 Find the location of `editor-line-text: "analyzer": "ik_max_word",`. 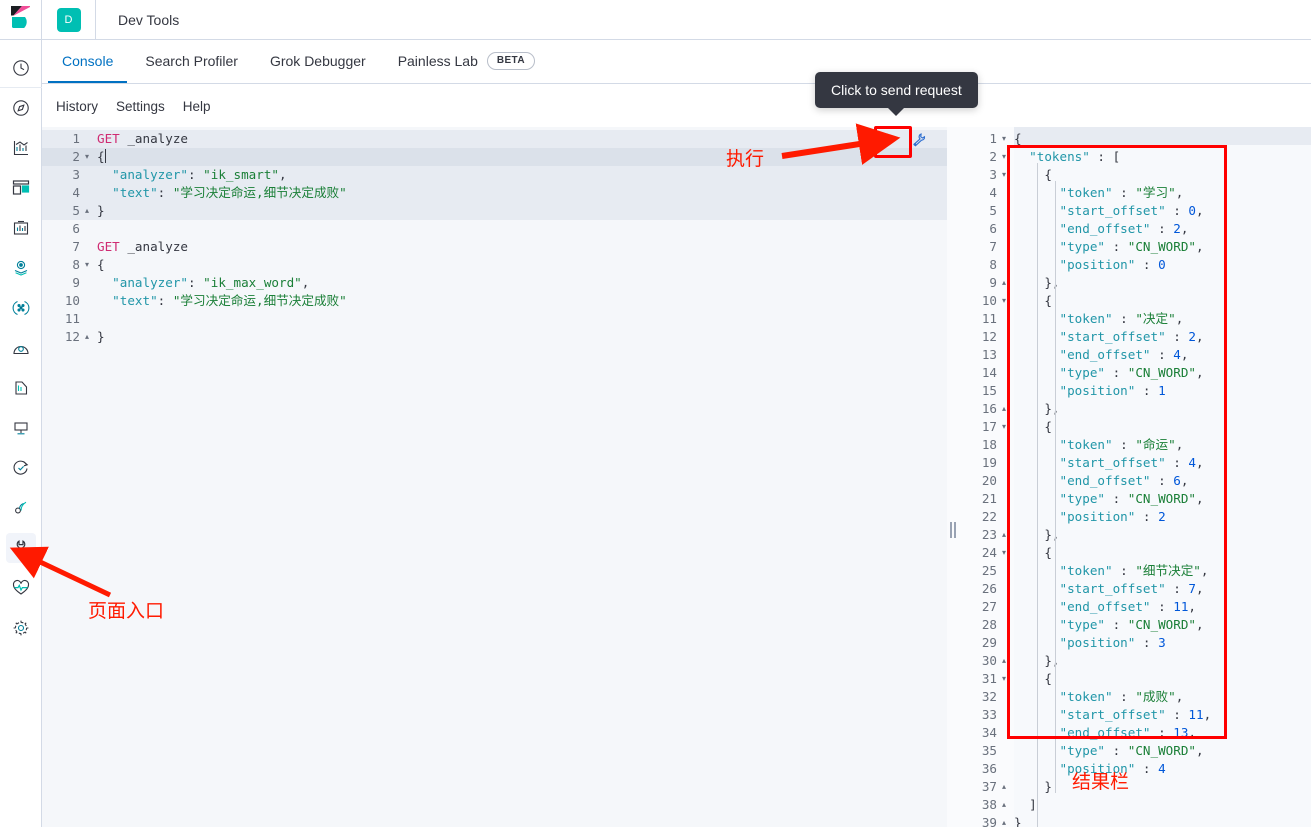

editor-line-text: "analyzer": "ik_max_word", is located at coordinates (211, 282).